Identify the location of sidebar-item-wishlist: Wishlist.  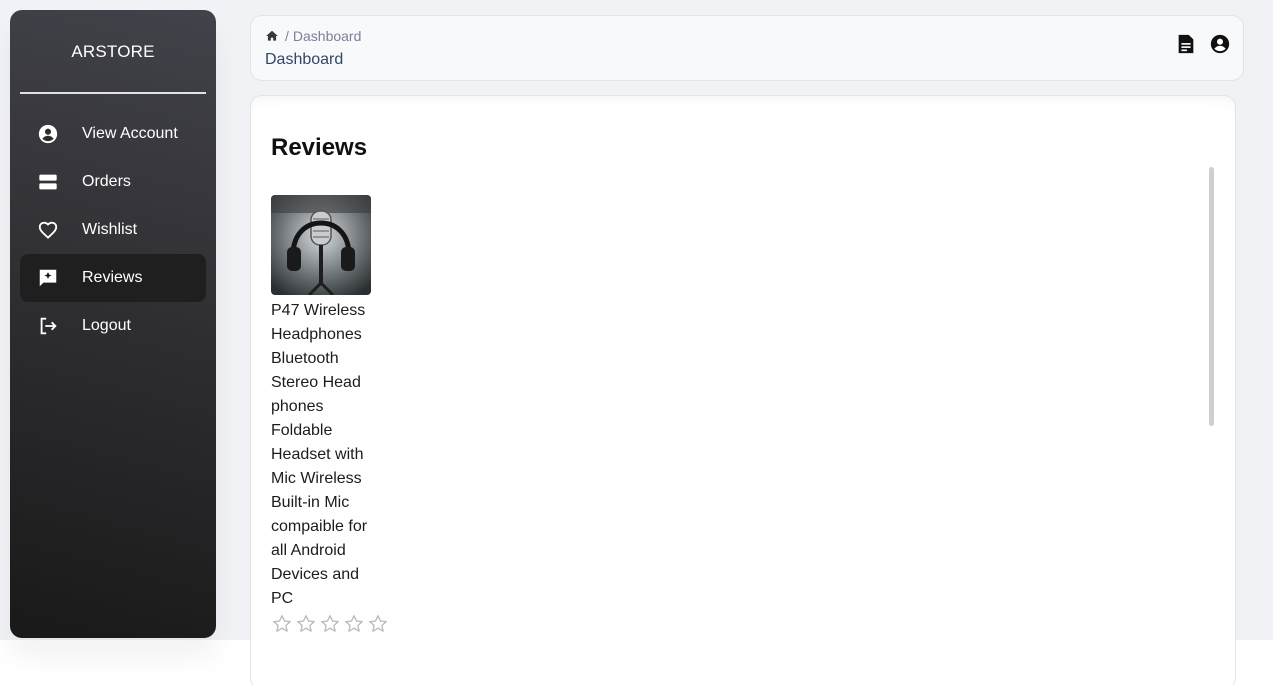
(113, 230).